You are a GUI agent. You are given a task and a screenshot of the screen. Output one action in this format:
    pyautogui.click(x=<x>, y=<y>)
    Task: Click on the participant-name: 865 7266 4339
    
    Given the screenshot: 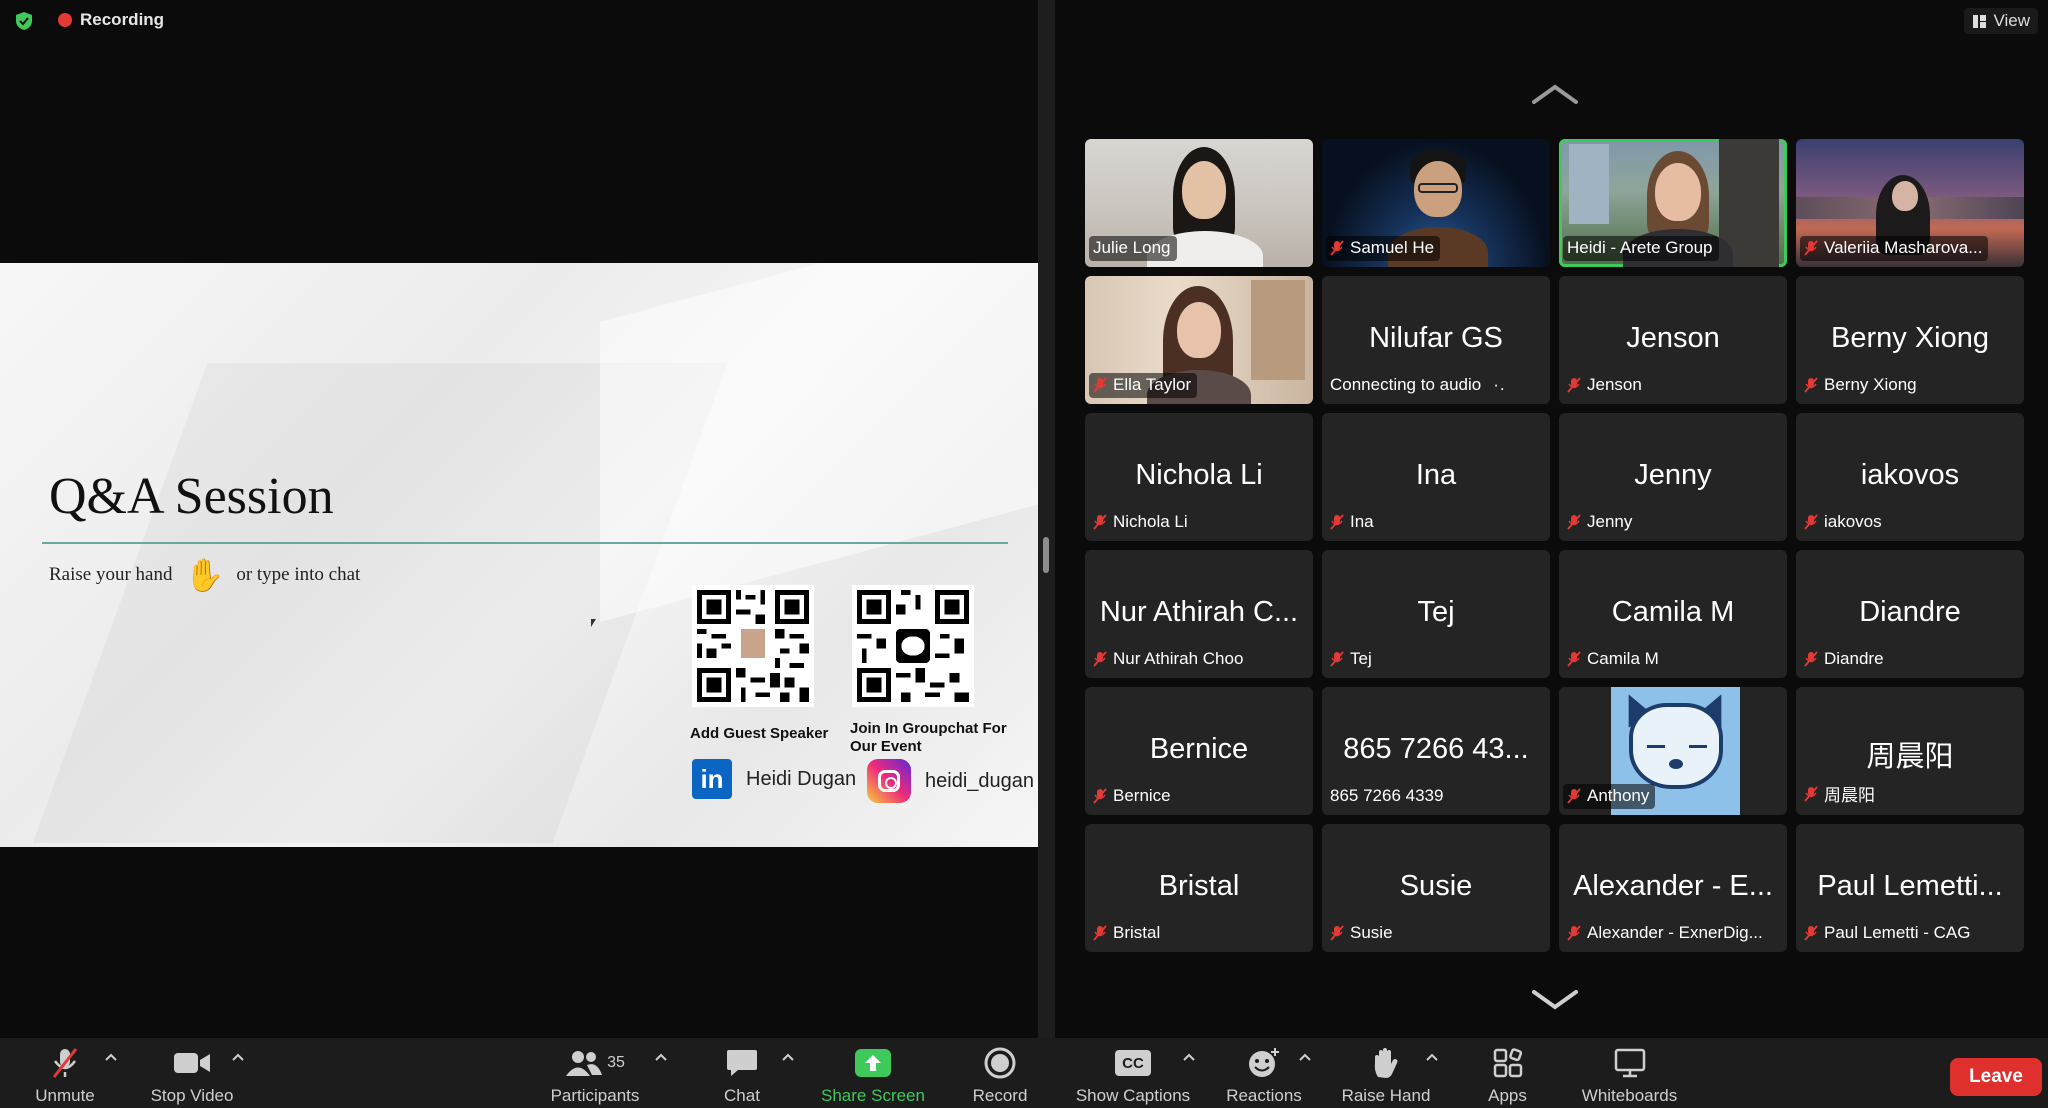 What is the action you would take?
    pyautogui.click(x=1387, y=795)
    